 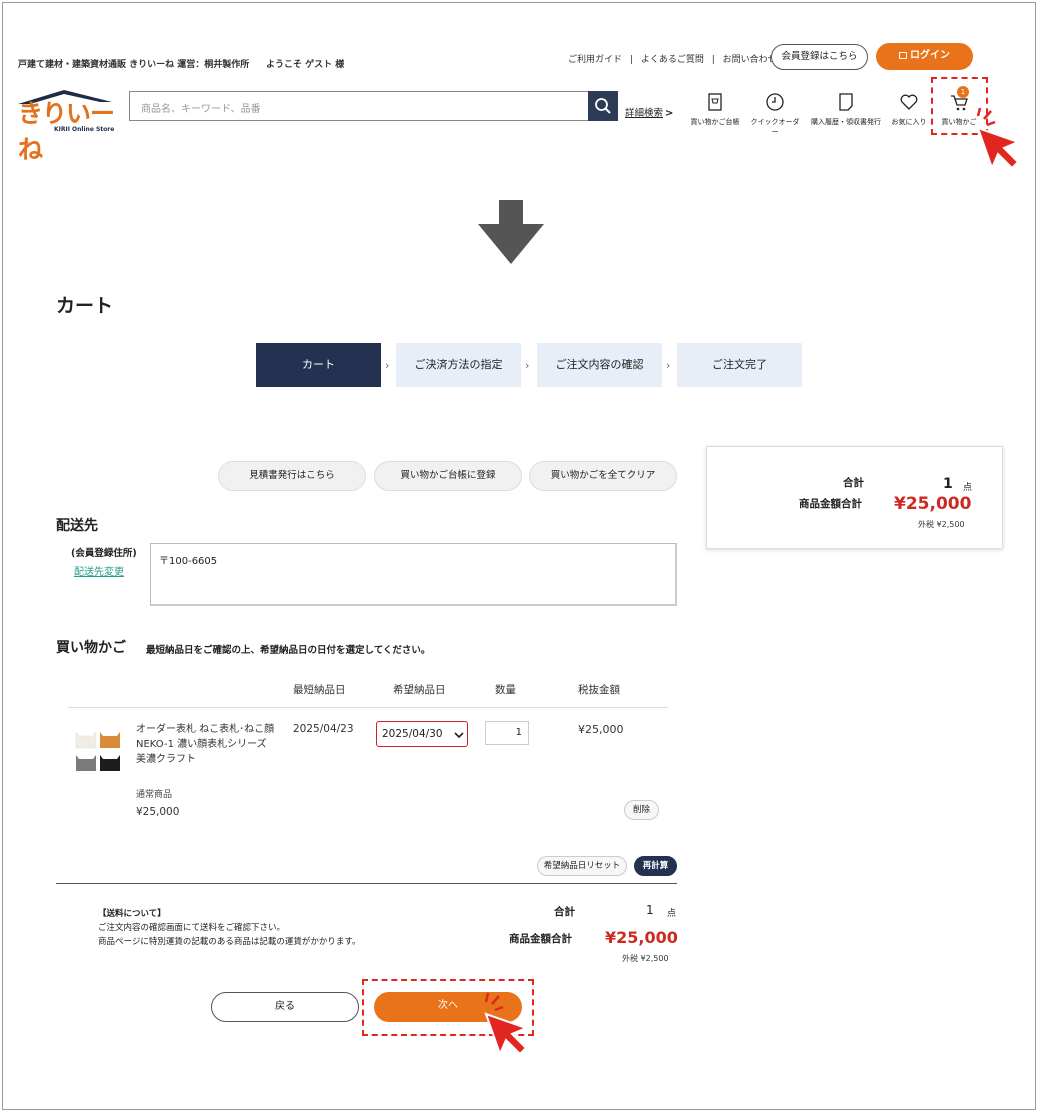 I want to click on clock-glyph, so click(x=775, y=102).